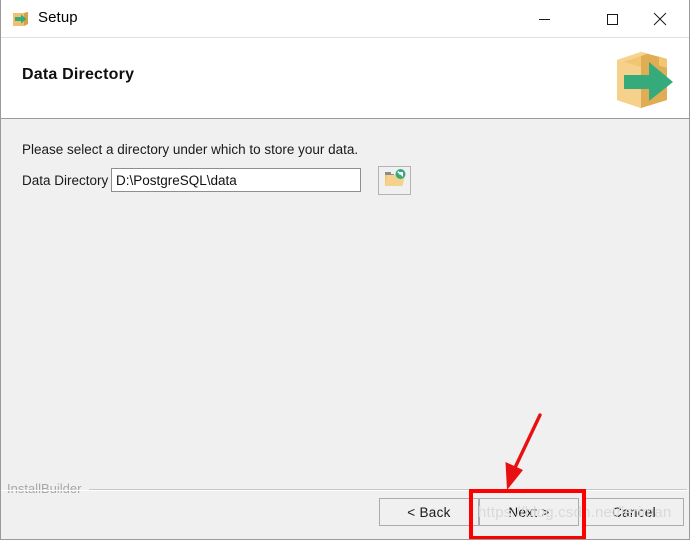 This screenshot has height=540, width=690. What do you see at coordinates (529, 512) in the screenshot?
I see `next-button: Next >` at bounding box center [529, 512].